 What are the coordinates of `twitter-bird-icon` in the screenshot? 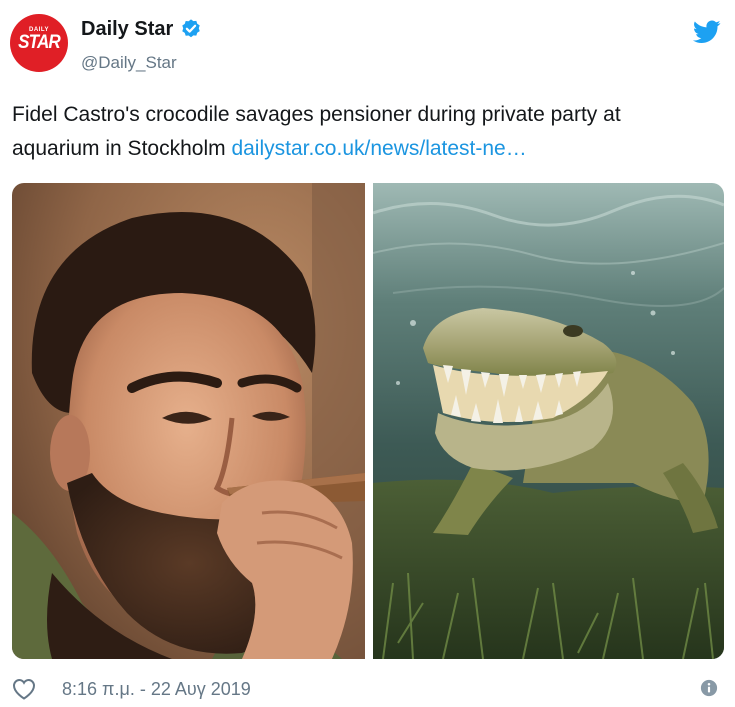 It's located at (707, 32).